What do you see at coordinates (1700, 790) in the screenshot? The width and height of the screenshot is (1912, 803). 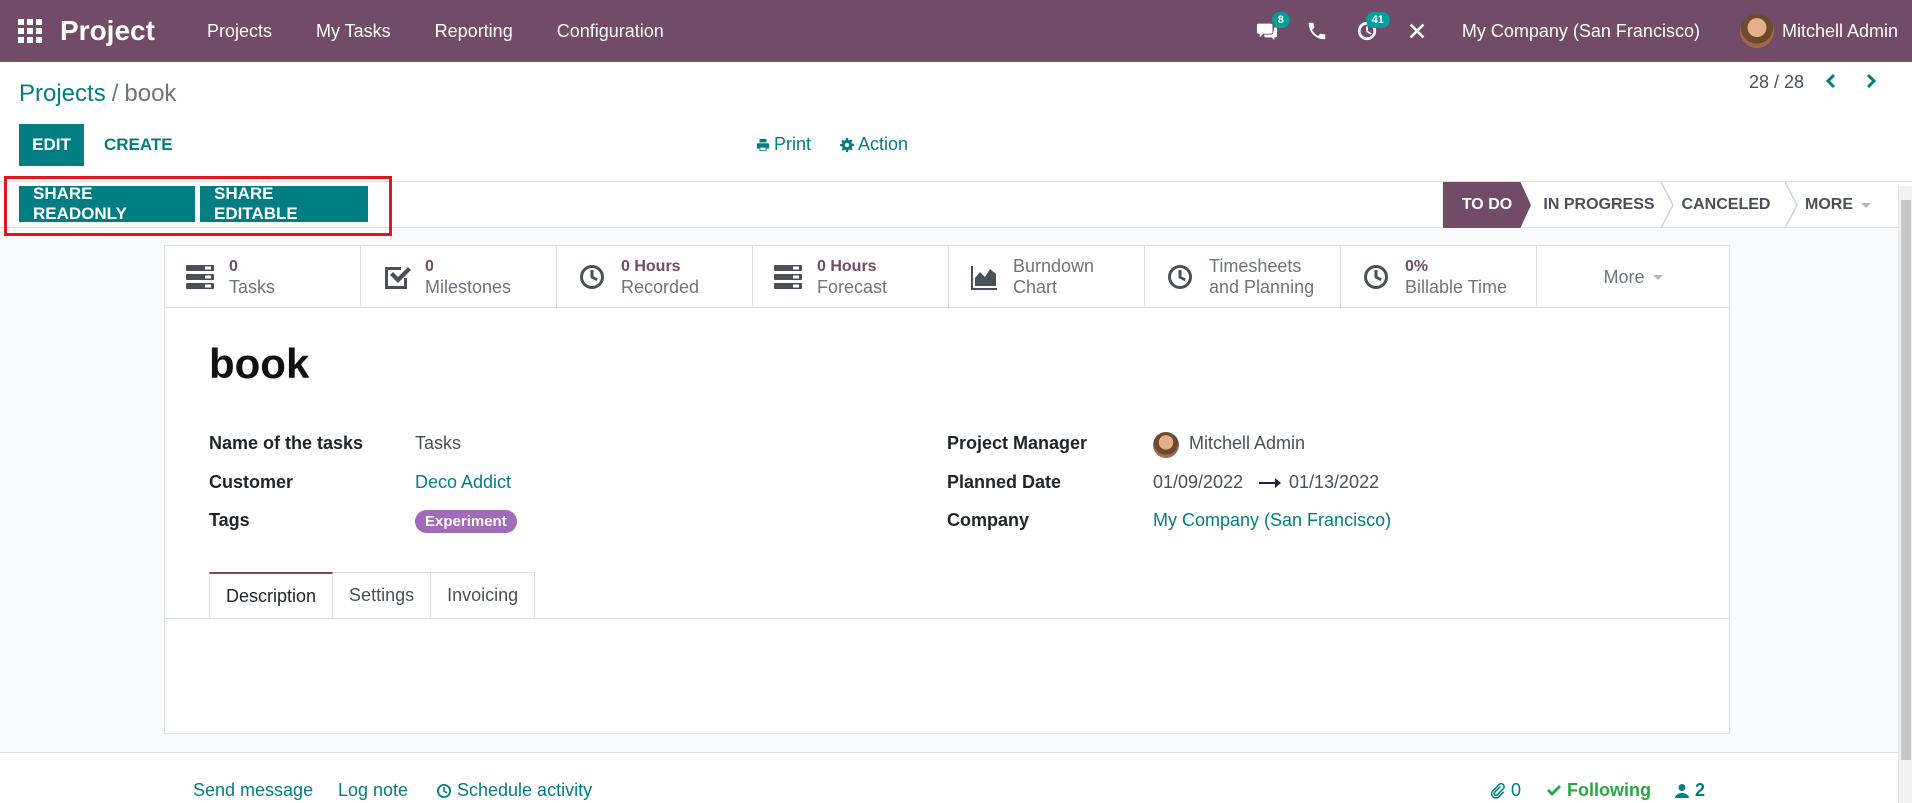 I see `followers-count: 2` at bounding box center [1700, 790].